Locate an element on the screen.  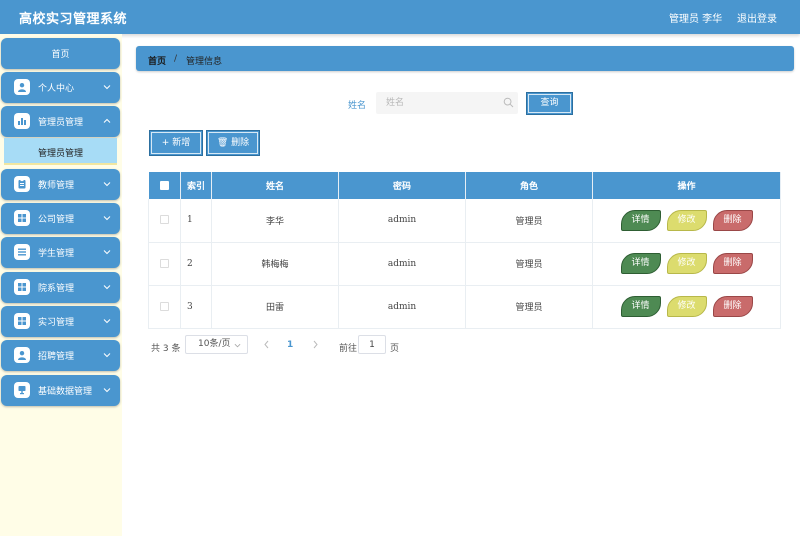
sidebar-item-label: 学生管理 is located at coordinates (56, 254).